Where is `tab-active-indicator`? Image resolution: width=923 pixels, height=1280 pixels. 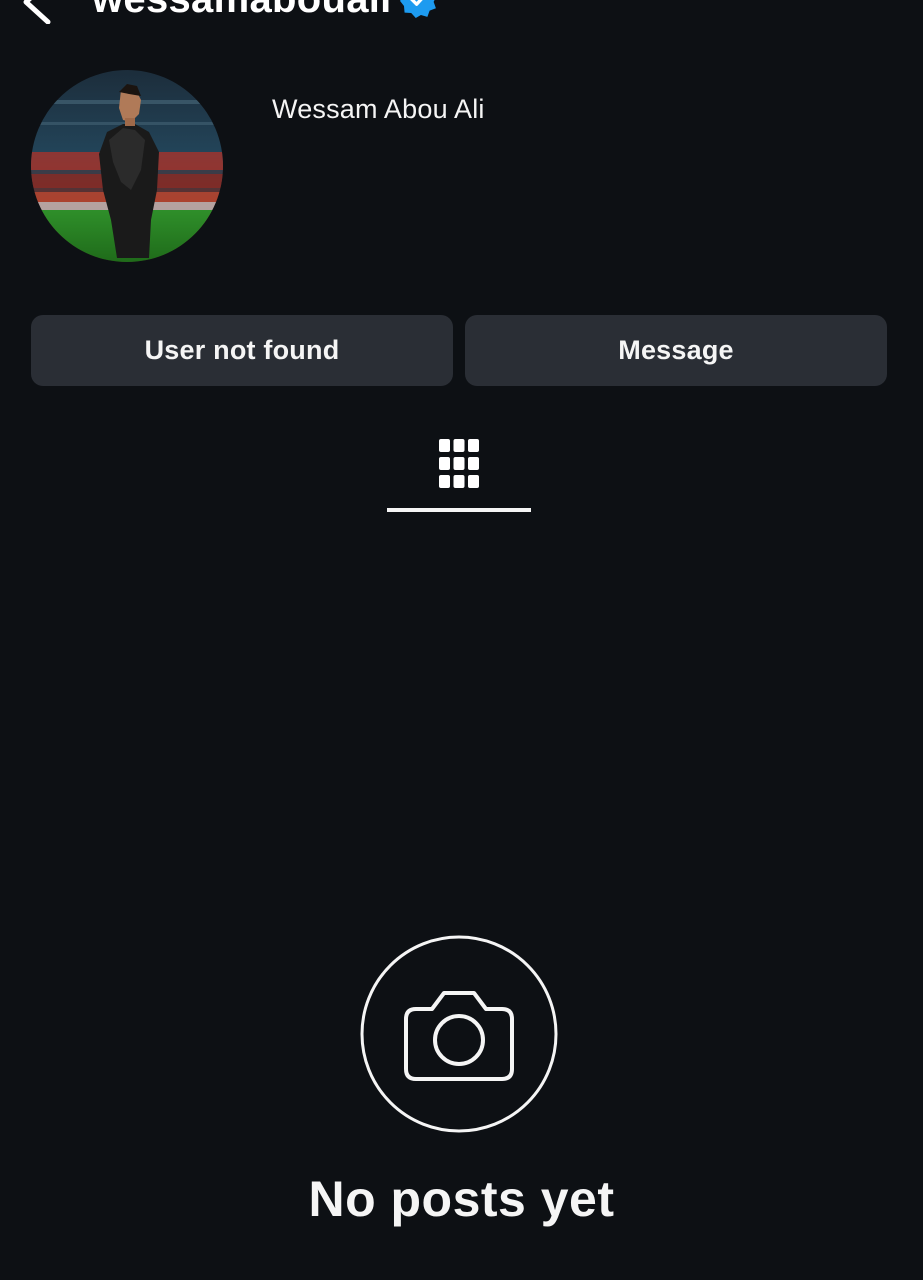 tab-active-indicator is located at coordinates (459, 510).